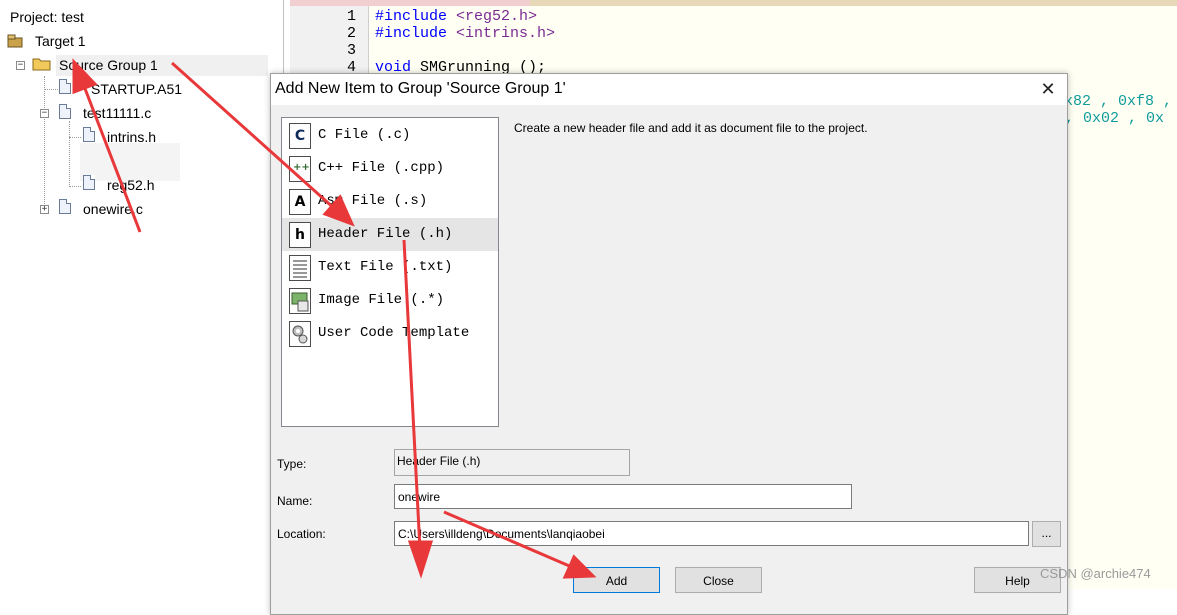  Describe the element at coordinates (301, 534) in the screenshot. I see `location-label: Location:` at that location.